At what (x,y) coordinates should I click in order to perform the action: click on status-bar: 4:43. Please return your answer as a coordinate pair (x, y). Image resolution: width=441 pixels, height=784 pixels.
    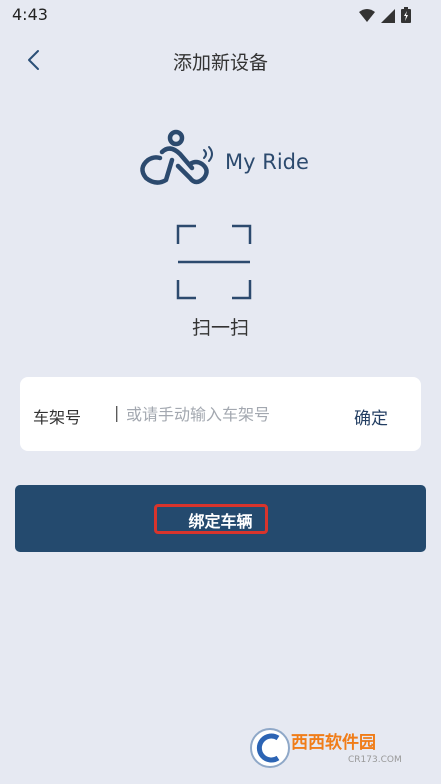
    Looking at the image, I should click on (220, 15).